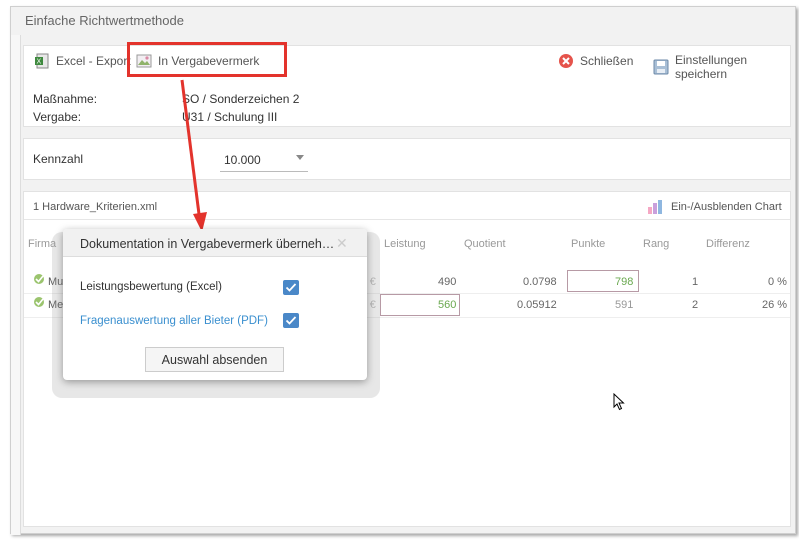  I want to click on dialog-close-icon: ✕, so click(342, 243).